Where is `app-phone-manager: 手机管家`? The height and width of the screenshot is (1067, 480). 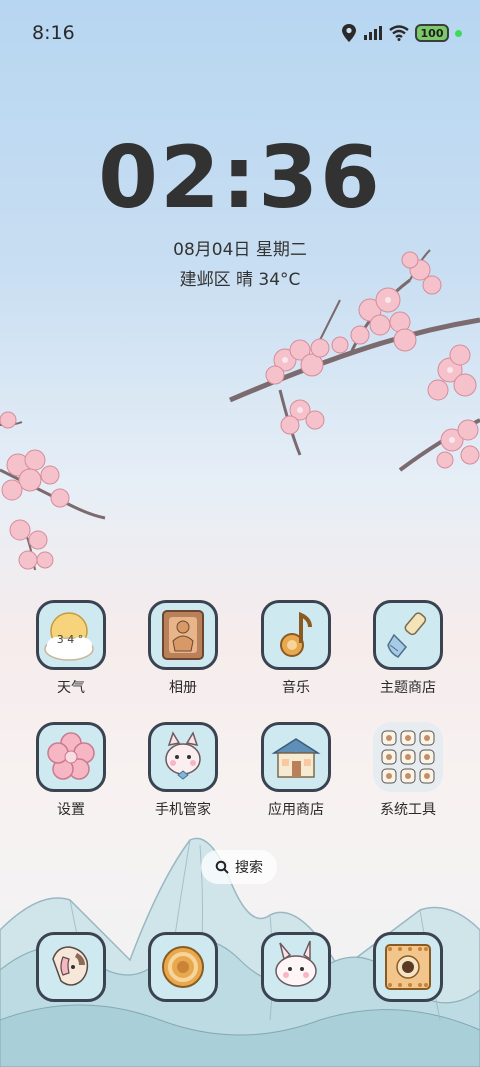
app-phone-manager: 手机管家 is located at coordinates (183, 770).